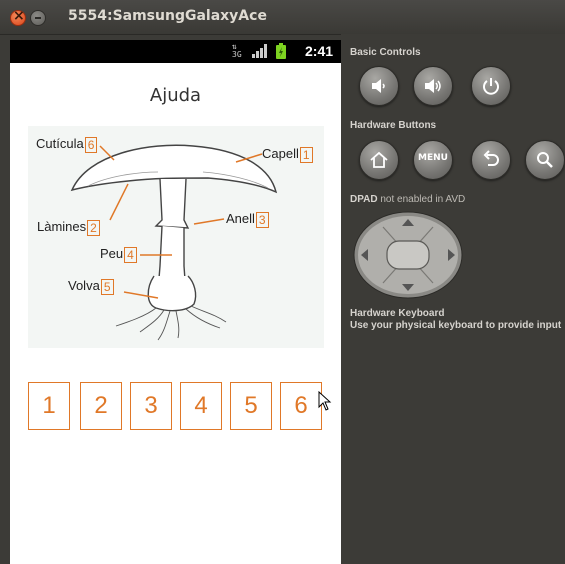  What do you see at coordinates (319, 51) in the screenshot?
I see `status-time: 2:41` at bounding box center [319, 51].